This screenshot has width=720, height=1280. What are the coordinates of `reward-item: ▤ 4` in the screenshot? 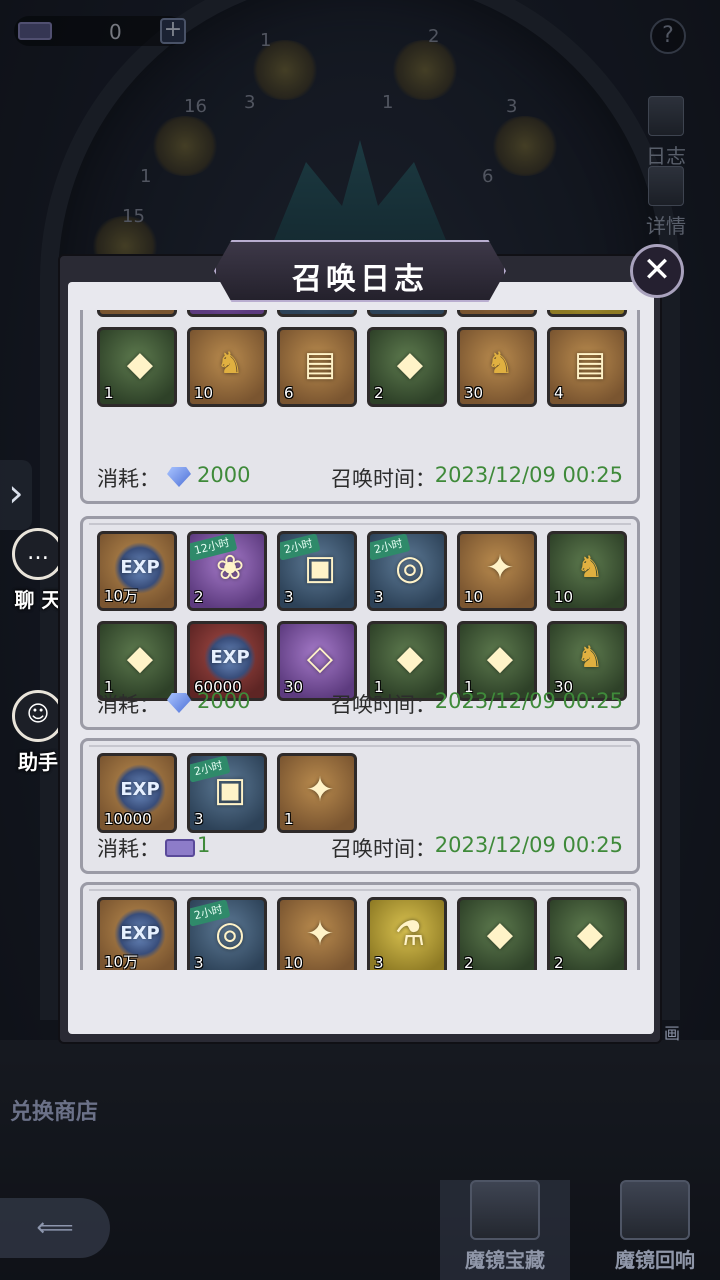 It's located at (587, 367).